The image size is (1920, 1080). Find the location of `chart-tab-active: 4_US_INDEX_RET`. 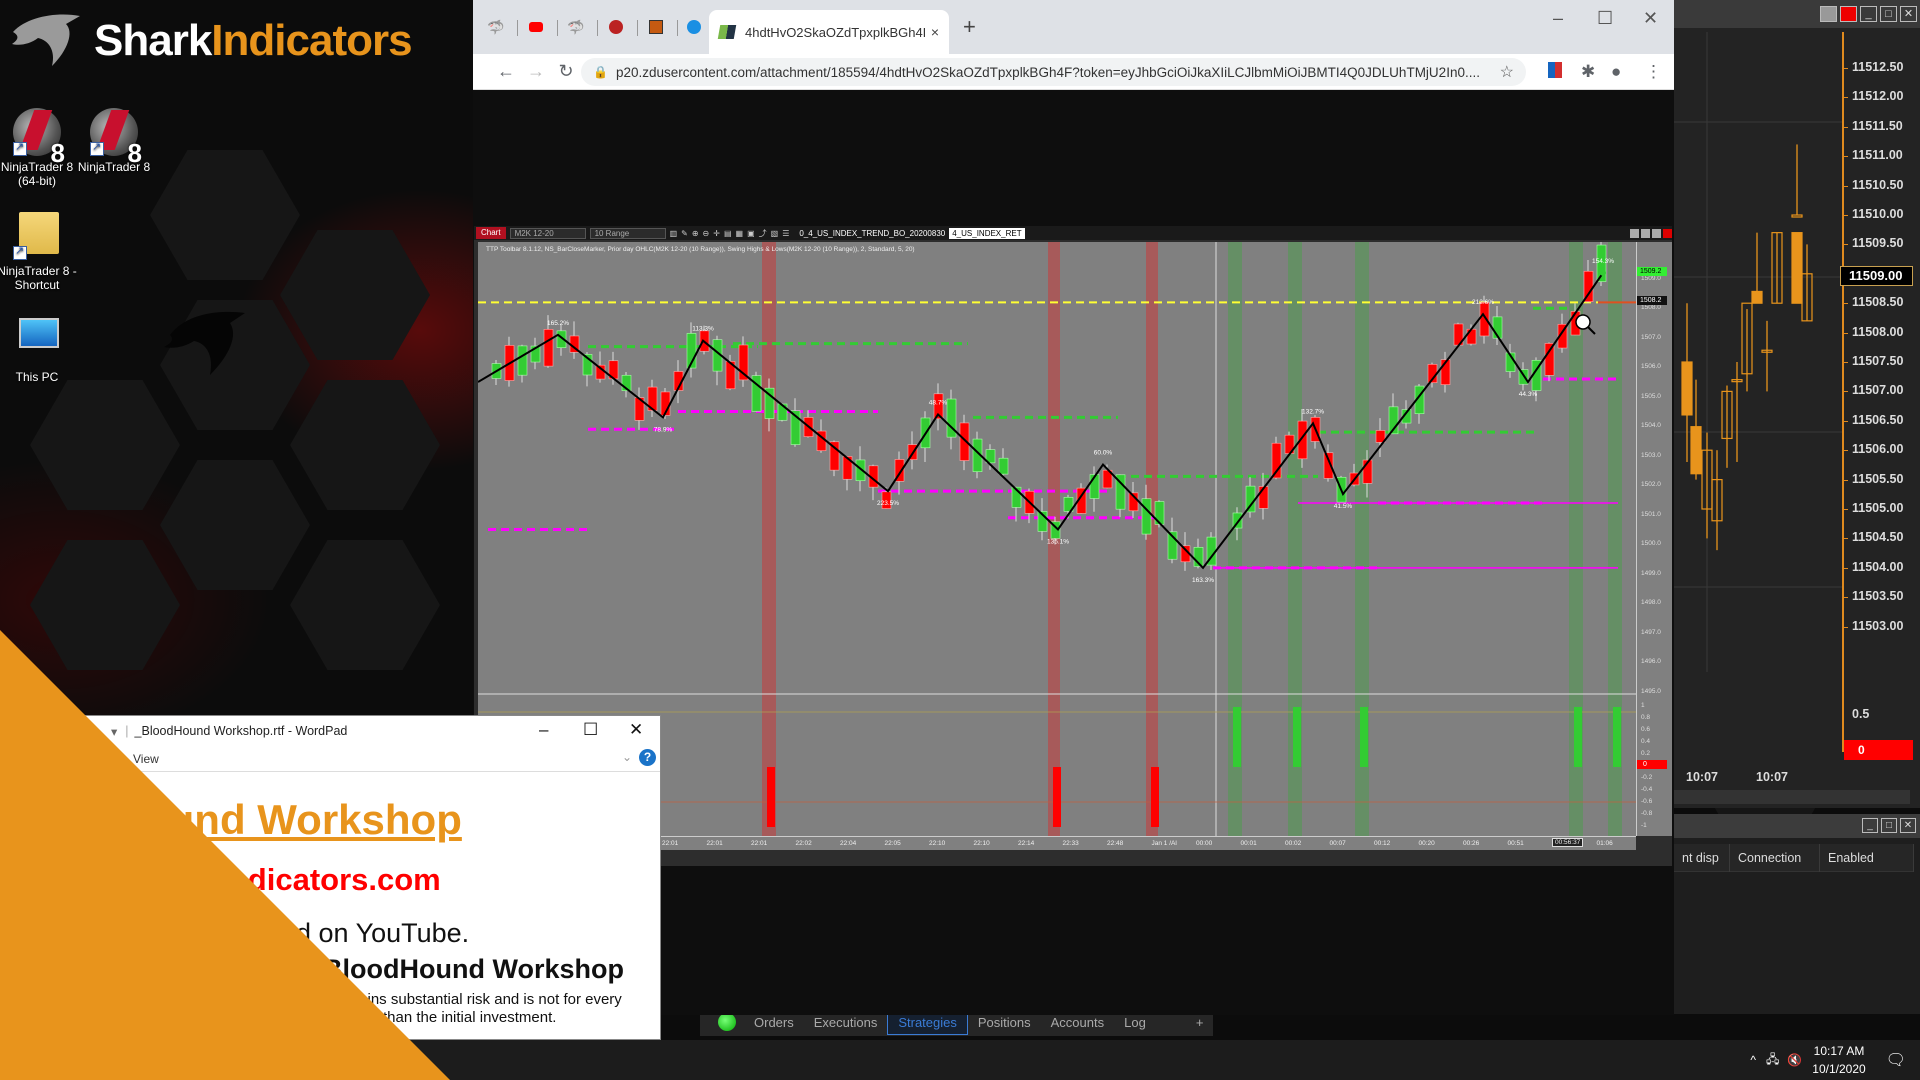

chart-tab-active: 4_US_INDEX_RET is located at coordinates (987, 233).